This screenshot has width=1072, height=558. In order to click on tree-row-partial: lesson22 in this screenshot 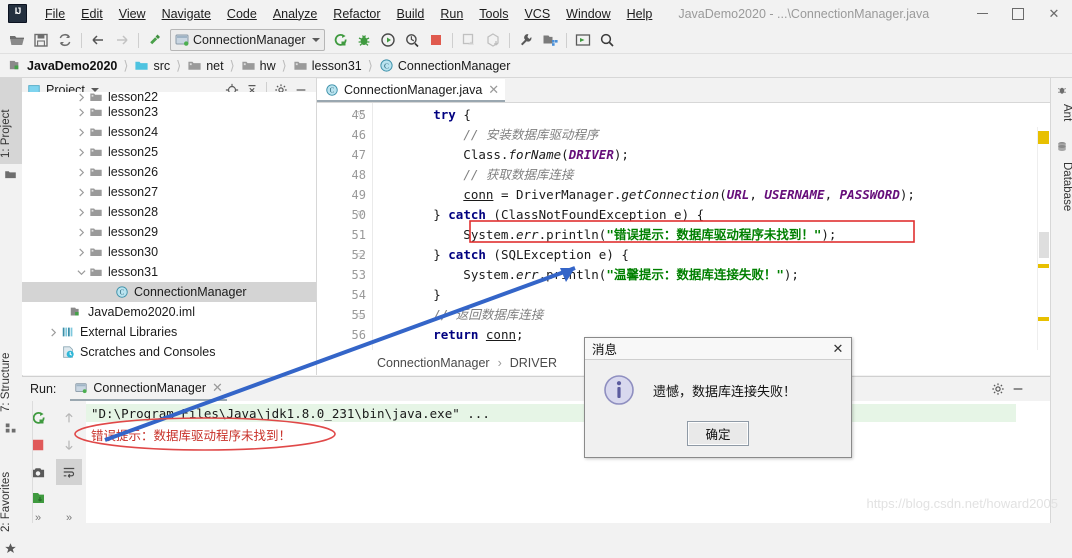, I will do `click(169, 97)`.